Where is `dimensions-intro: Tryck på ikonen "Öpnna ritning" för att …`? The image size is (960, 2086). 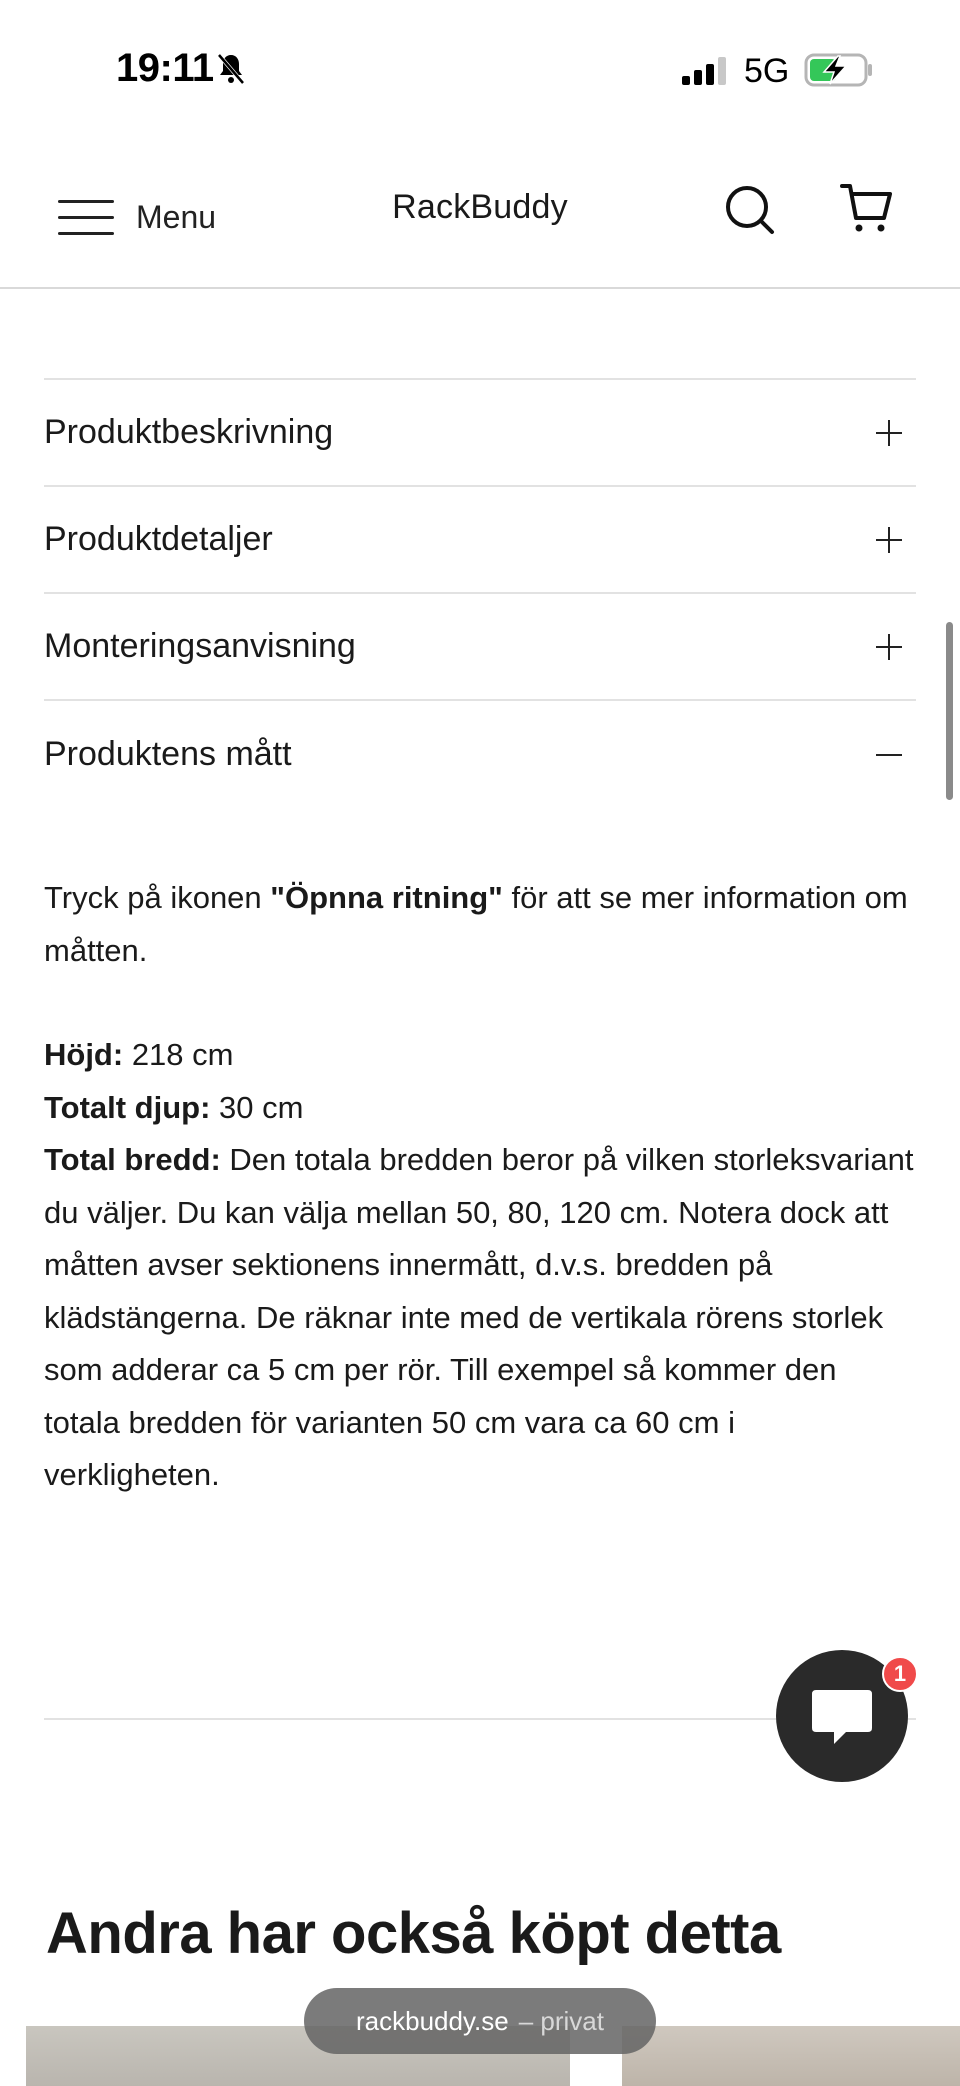 dimensions-intro: Tryck på ikonen "Öpnna ritning" för att … is located at coordinates (480, 924).